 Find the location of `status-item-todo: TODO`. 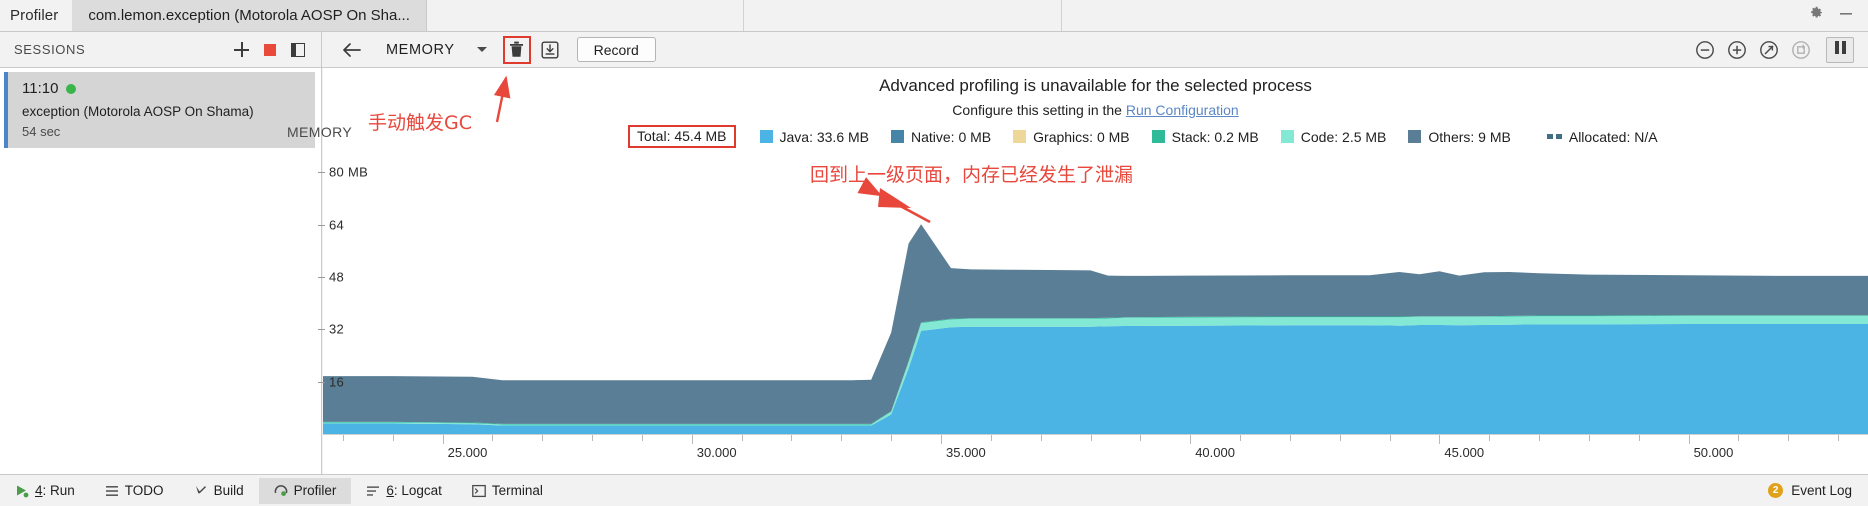

status-item-todo: TODO is located at coordinates (134, 491).